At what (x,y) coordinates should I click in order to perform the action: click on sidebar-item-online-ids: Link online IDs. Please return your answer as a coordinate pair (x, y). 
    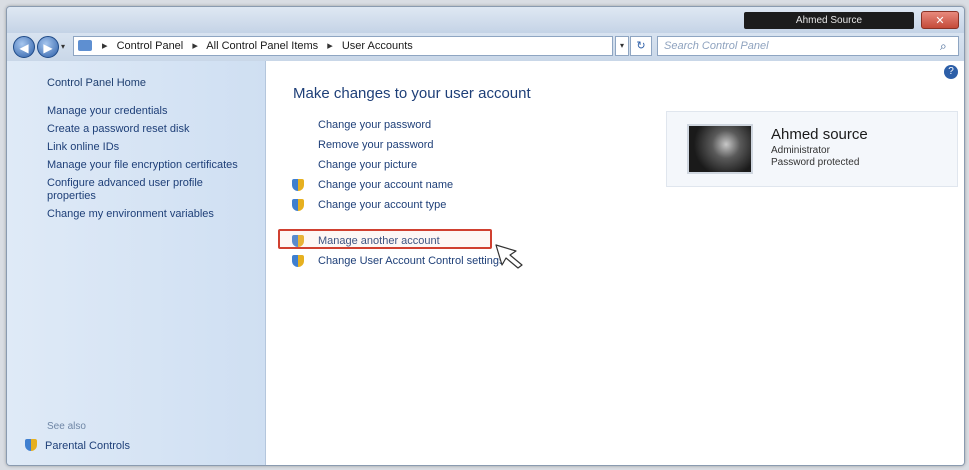
    Looking at the image, I should click on (147, 147).